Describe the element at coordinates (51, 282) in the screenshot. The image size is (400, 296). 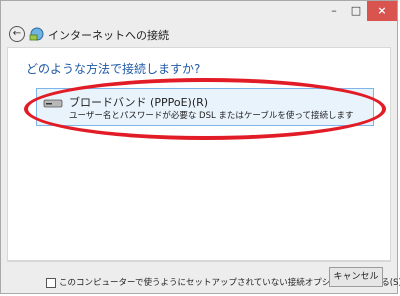
I see `show-options-checkbox` at that location.